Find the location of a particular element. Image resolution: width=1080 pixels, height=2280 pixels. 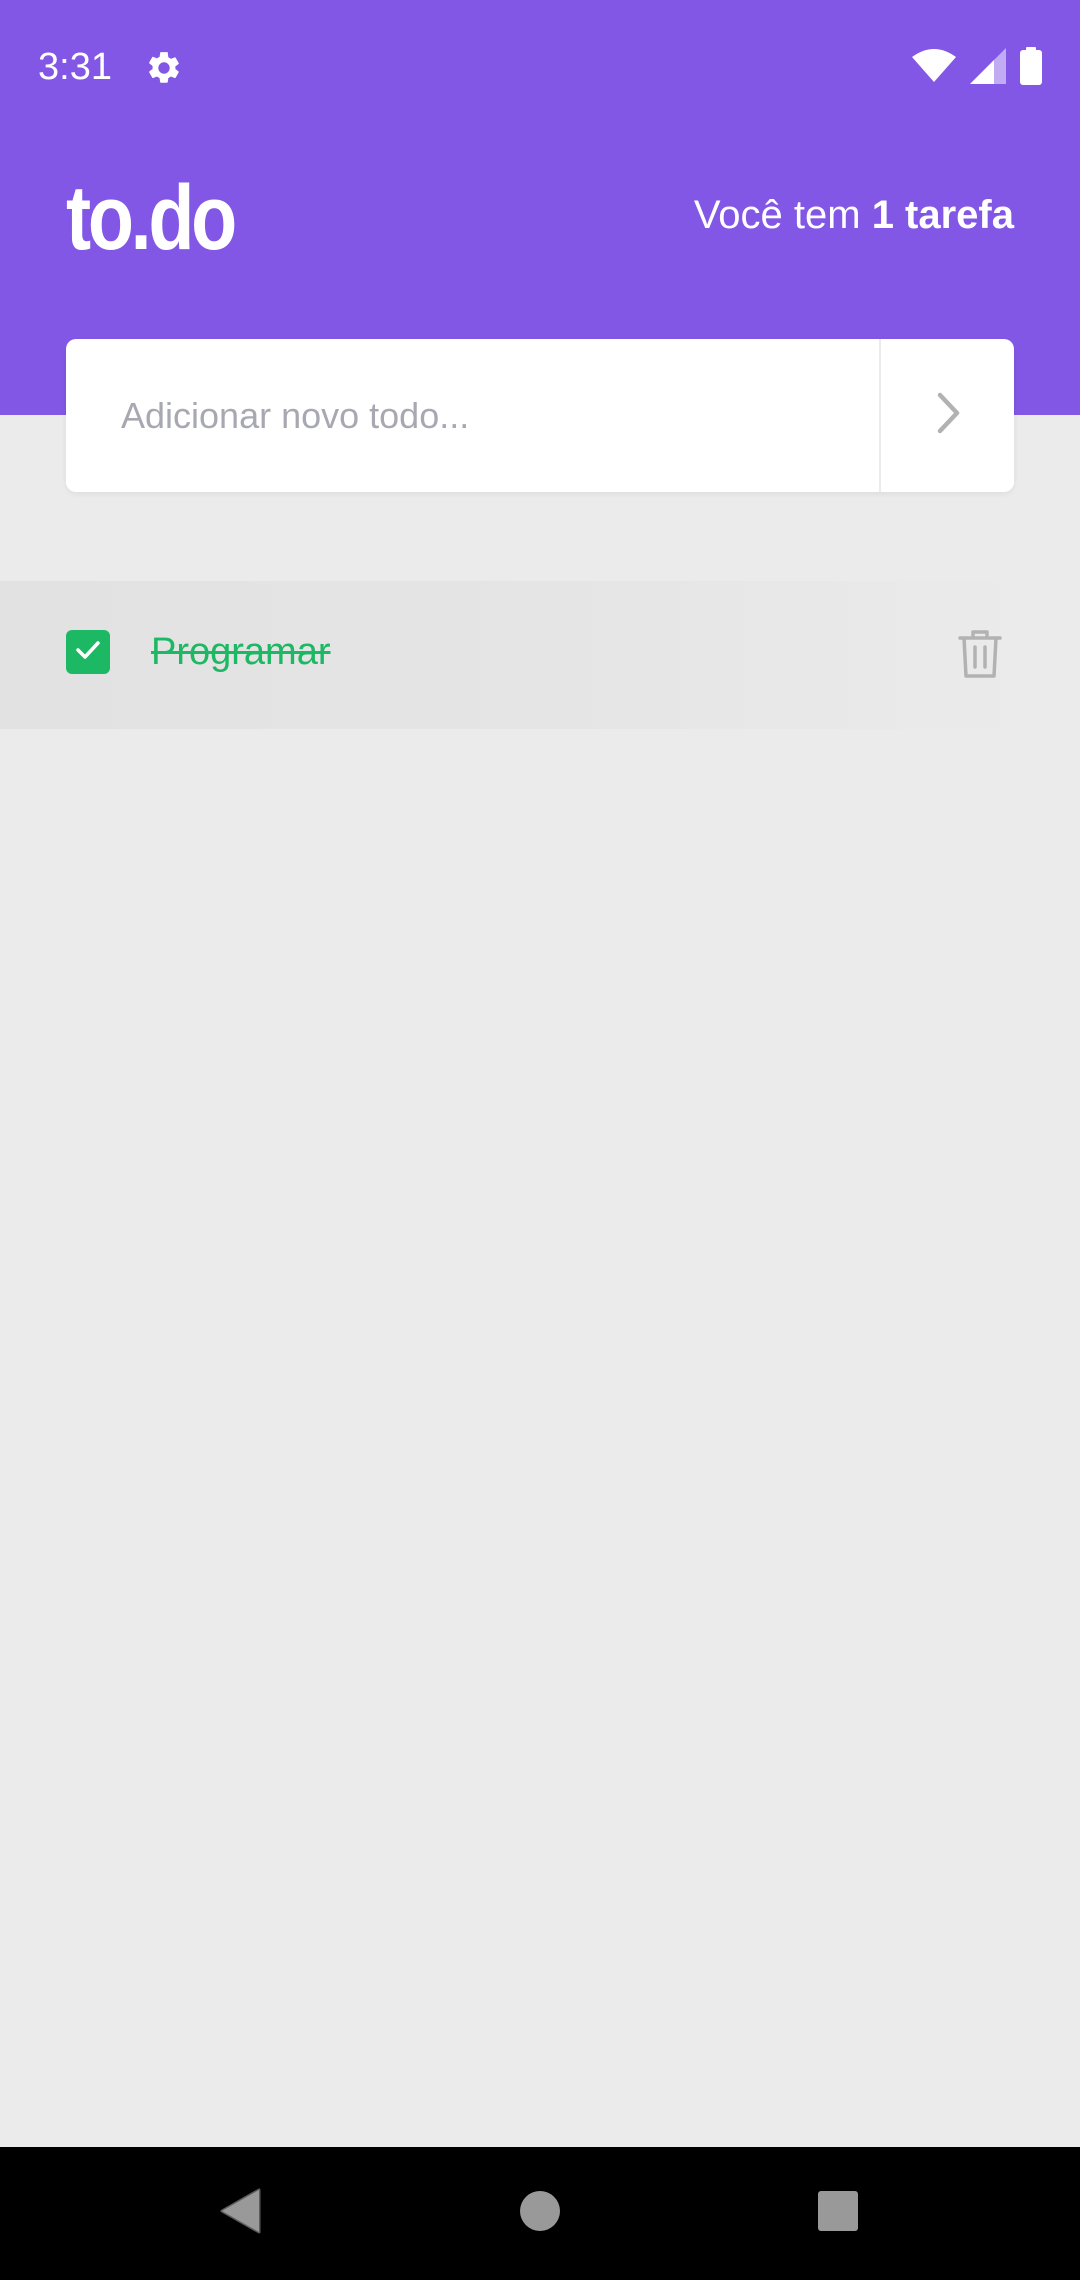

trash-icon is located at coordinates (980, 656).